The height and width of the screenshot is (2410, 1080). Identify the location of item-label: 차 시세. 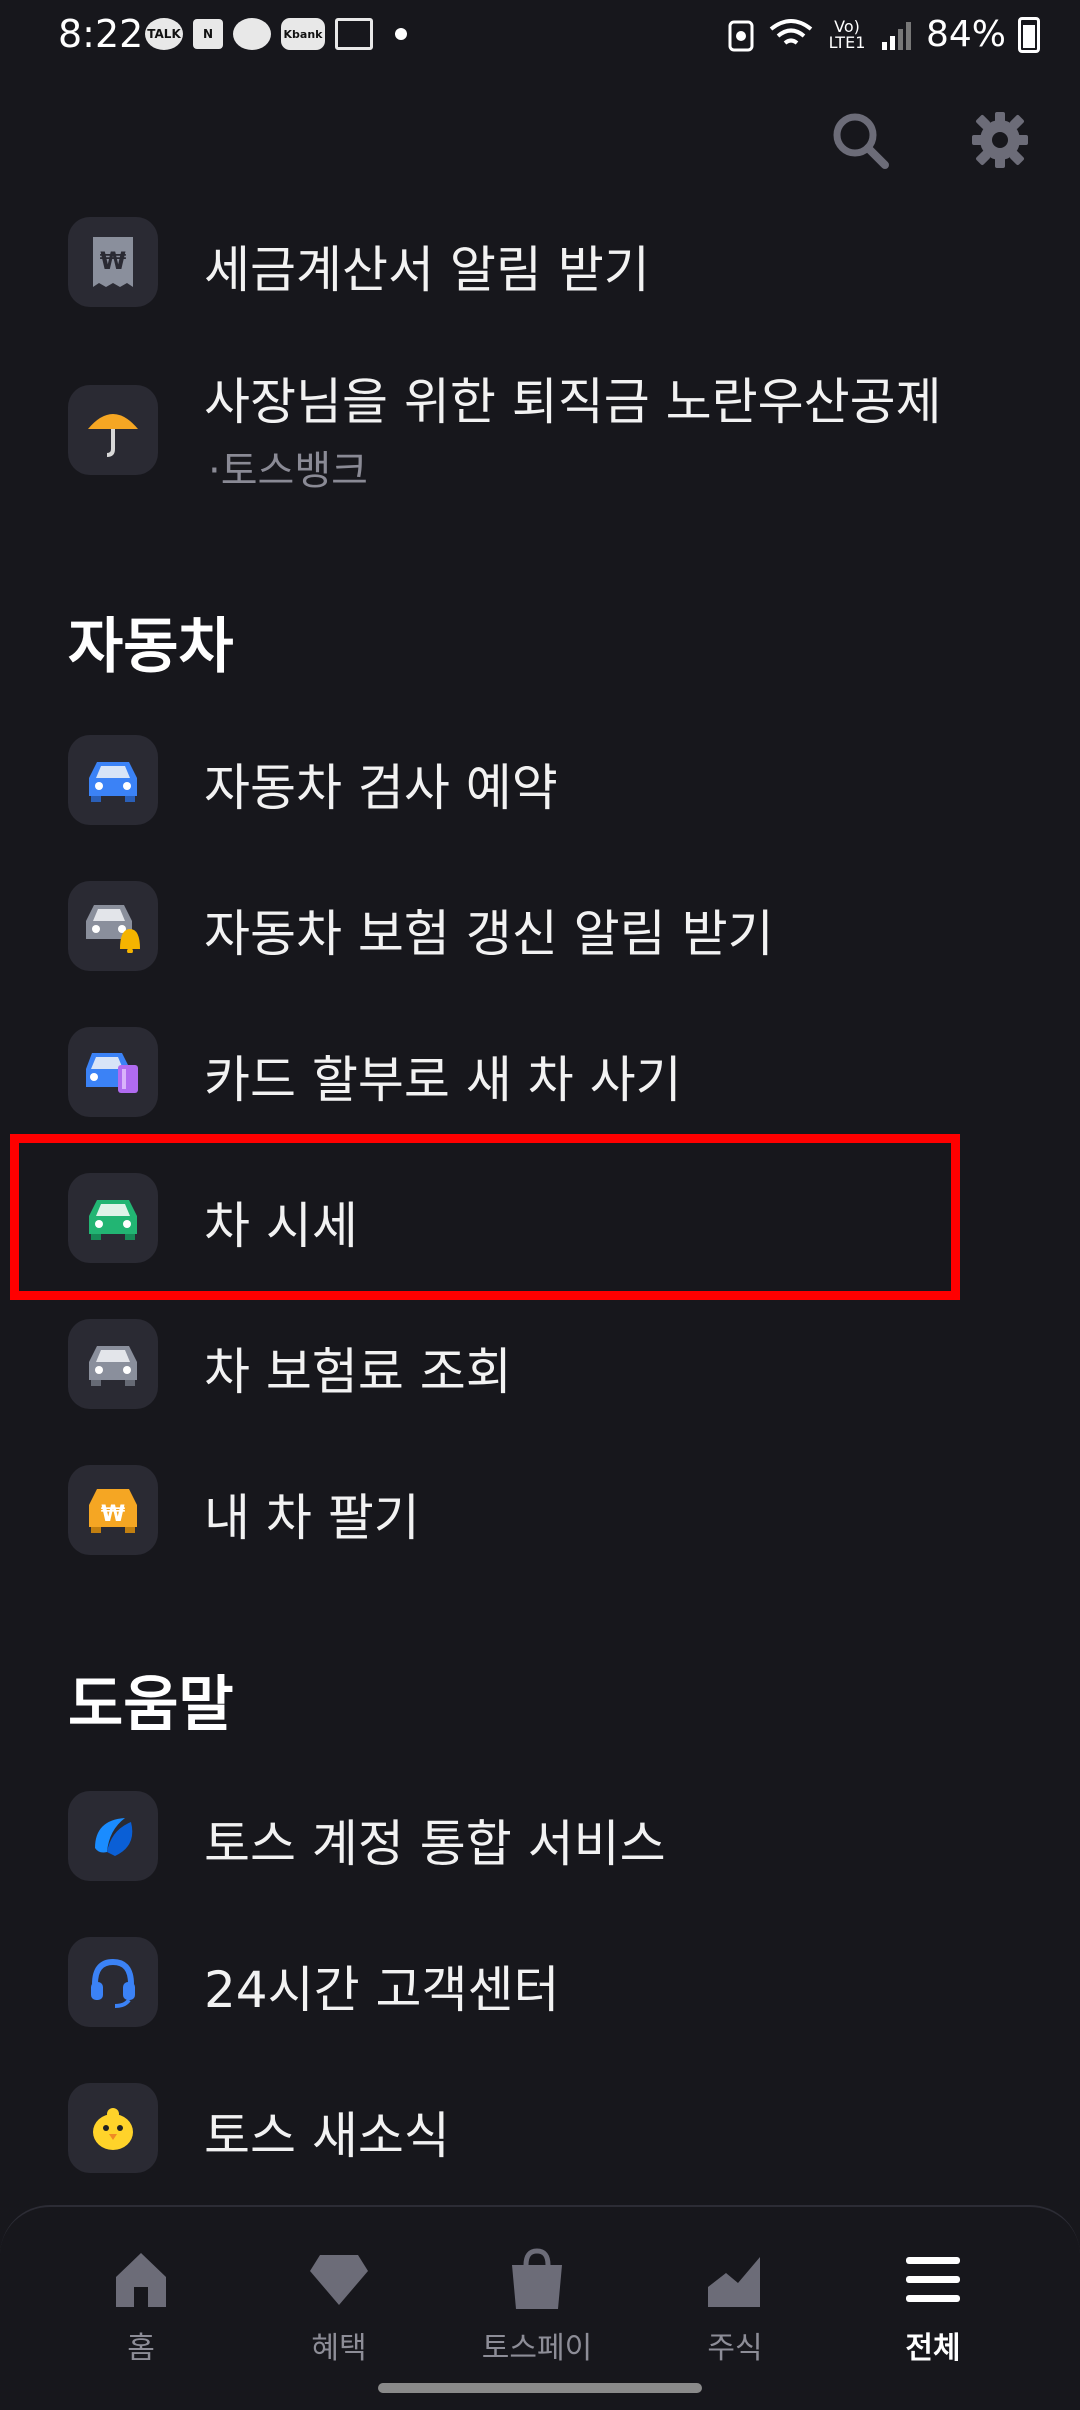
(281, 1226).